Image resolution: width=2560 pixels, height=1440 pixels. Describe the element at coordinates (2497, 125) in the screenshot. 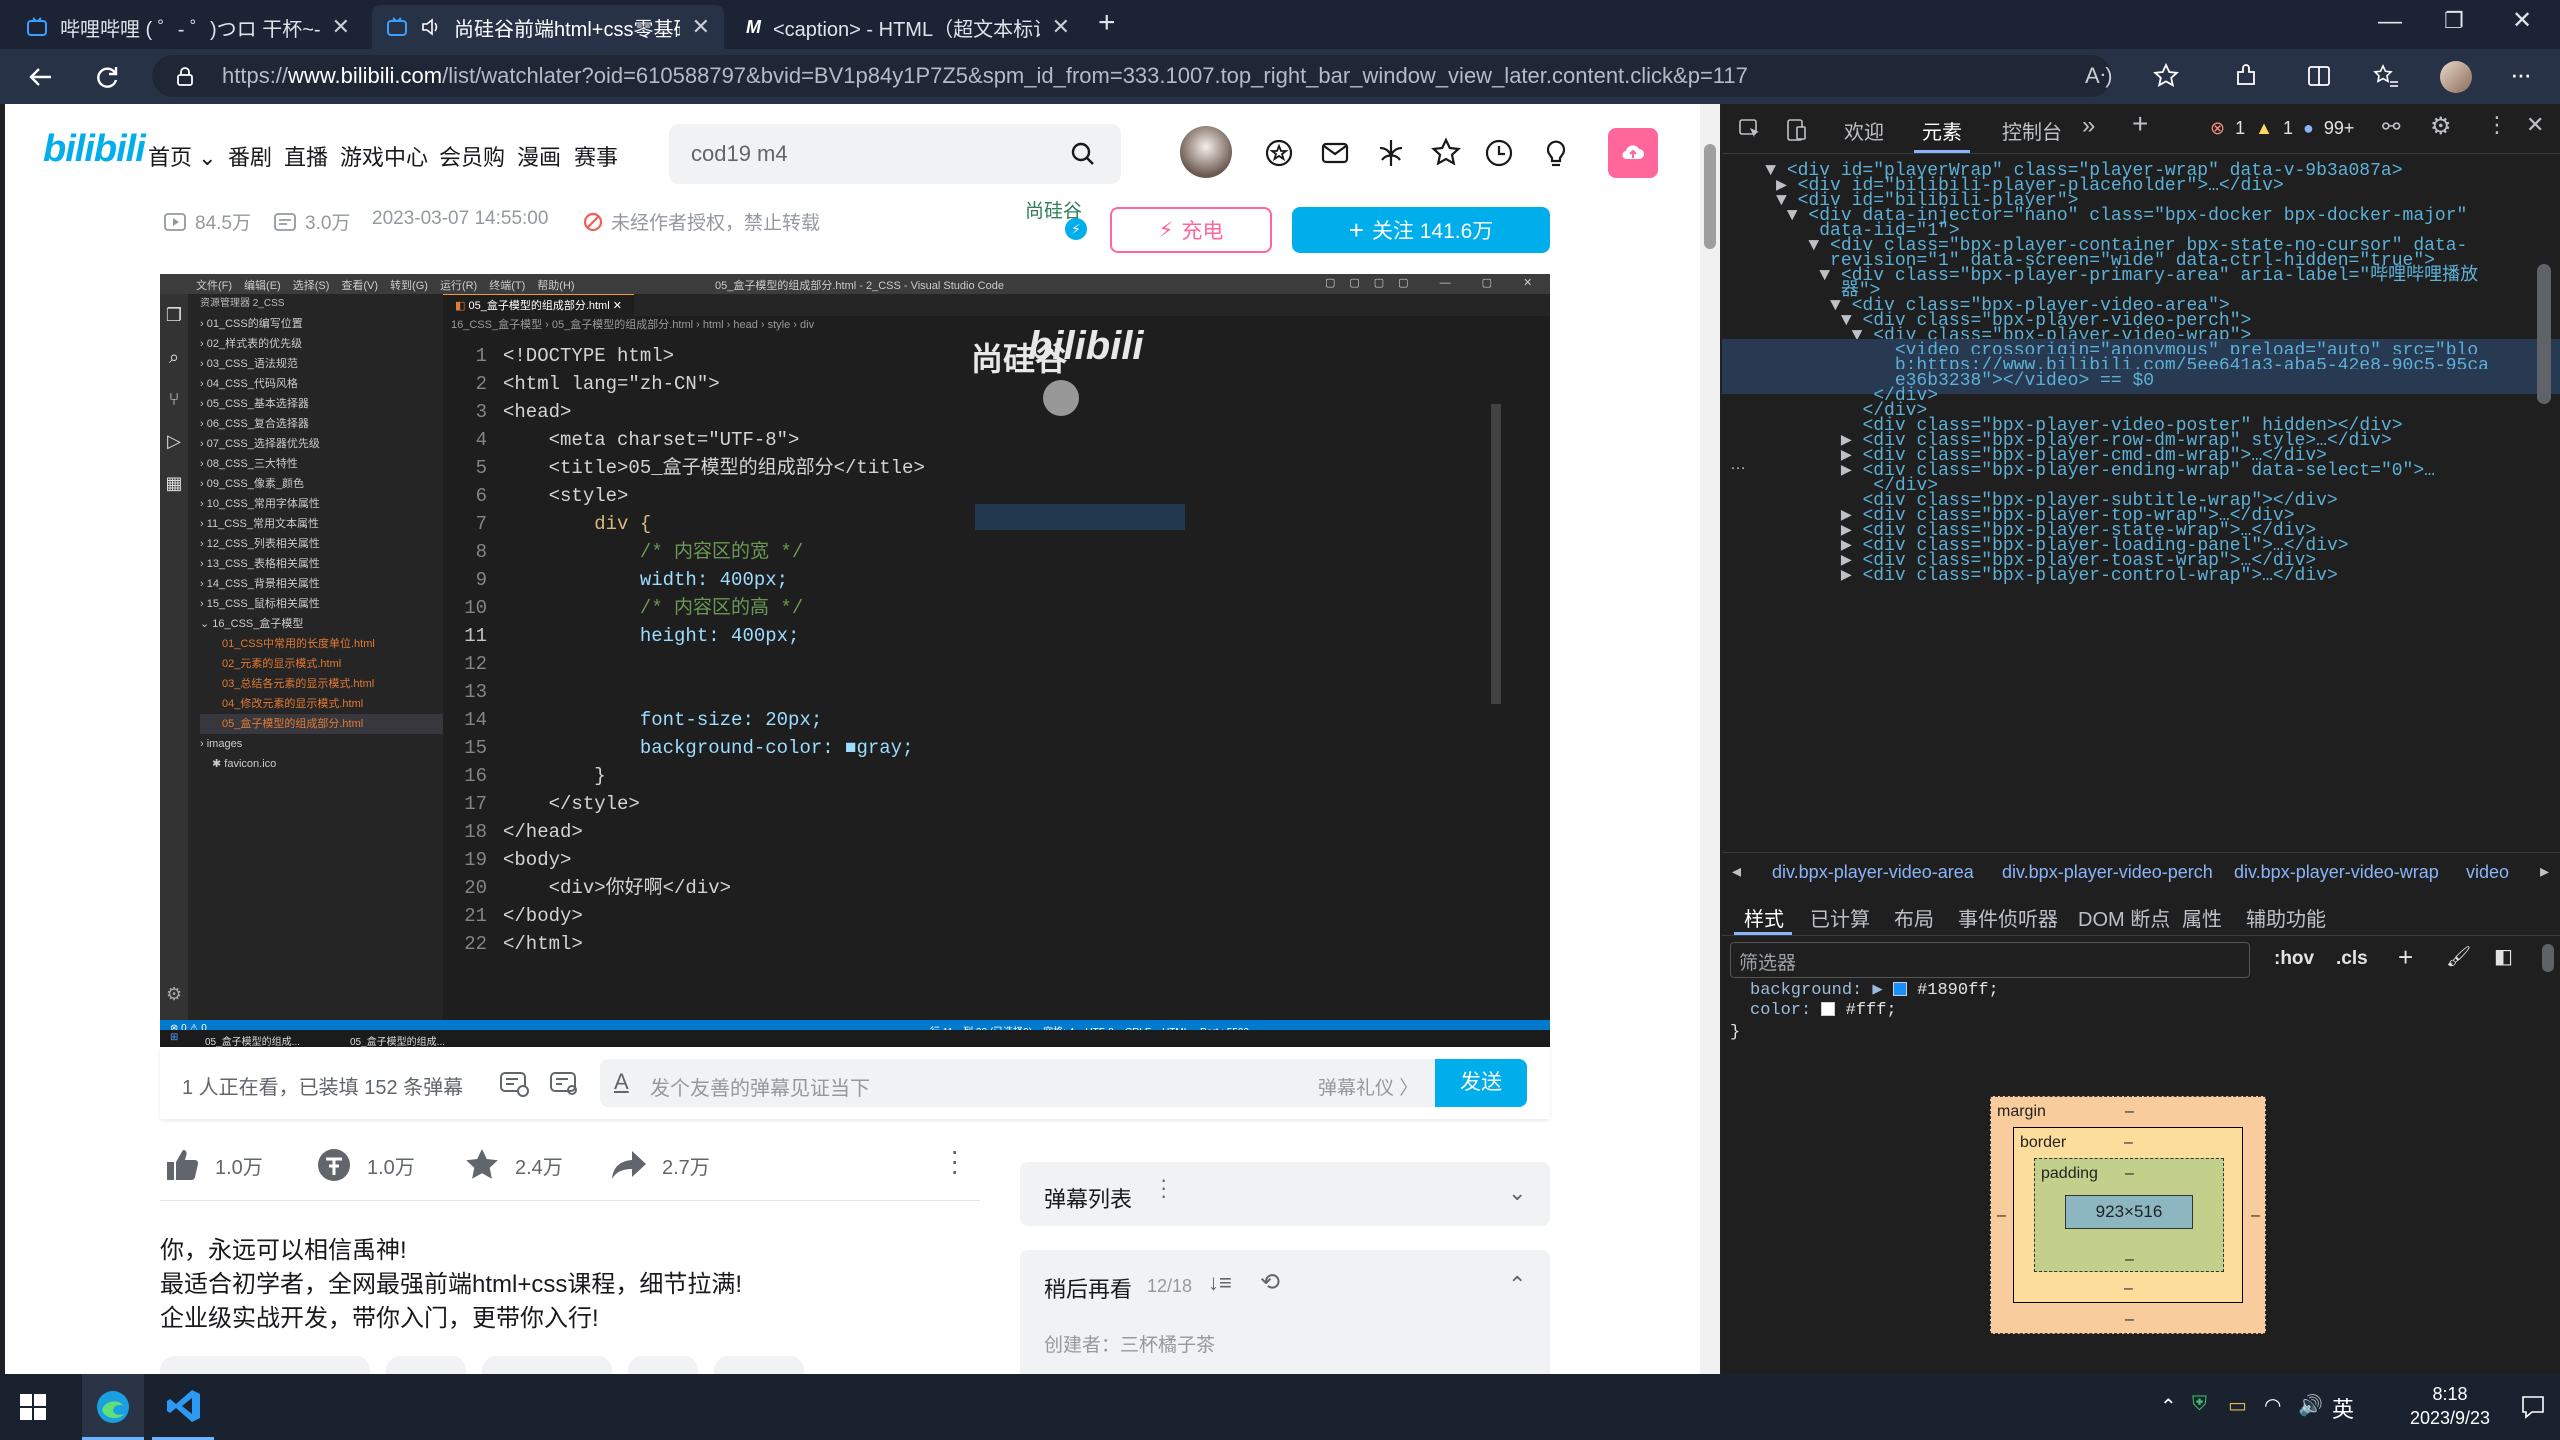

I see `more-vertical-icon: ⋮` at that location.